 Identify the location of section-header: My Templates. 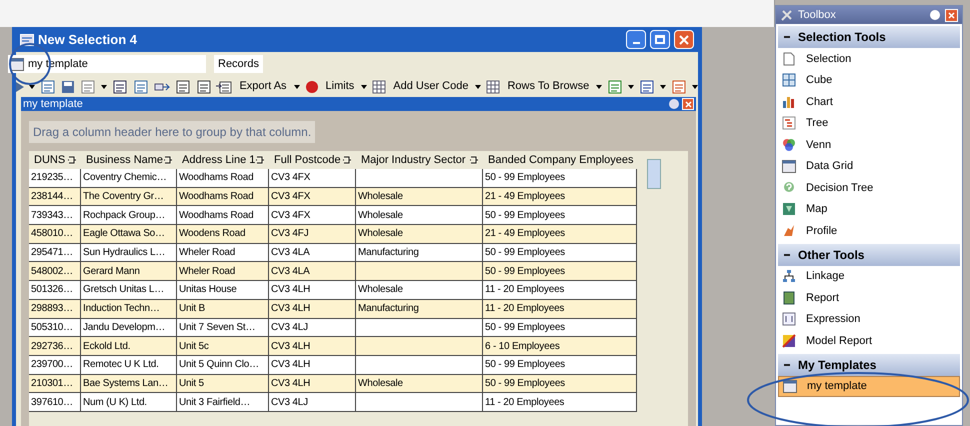
(869, 365).